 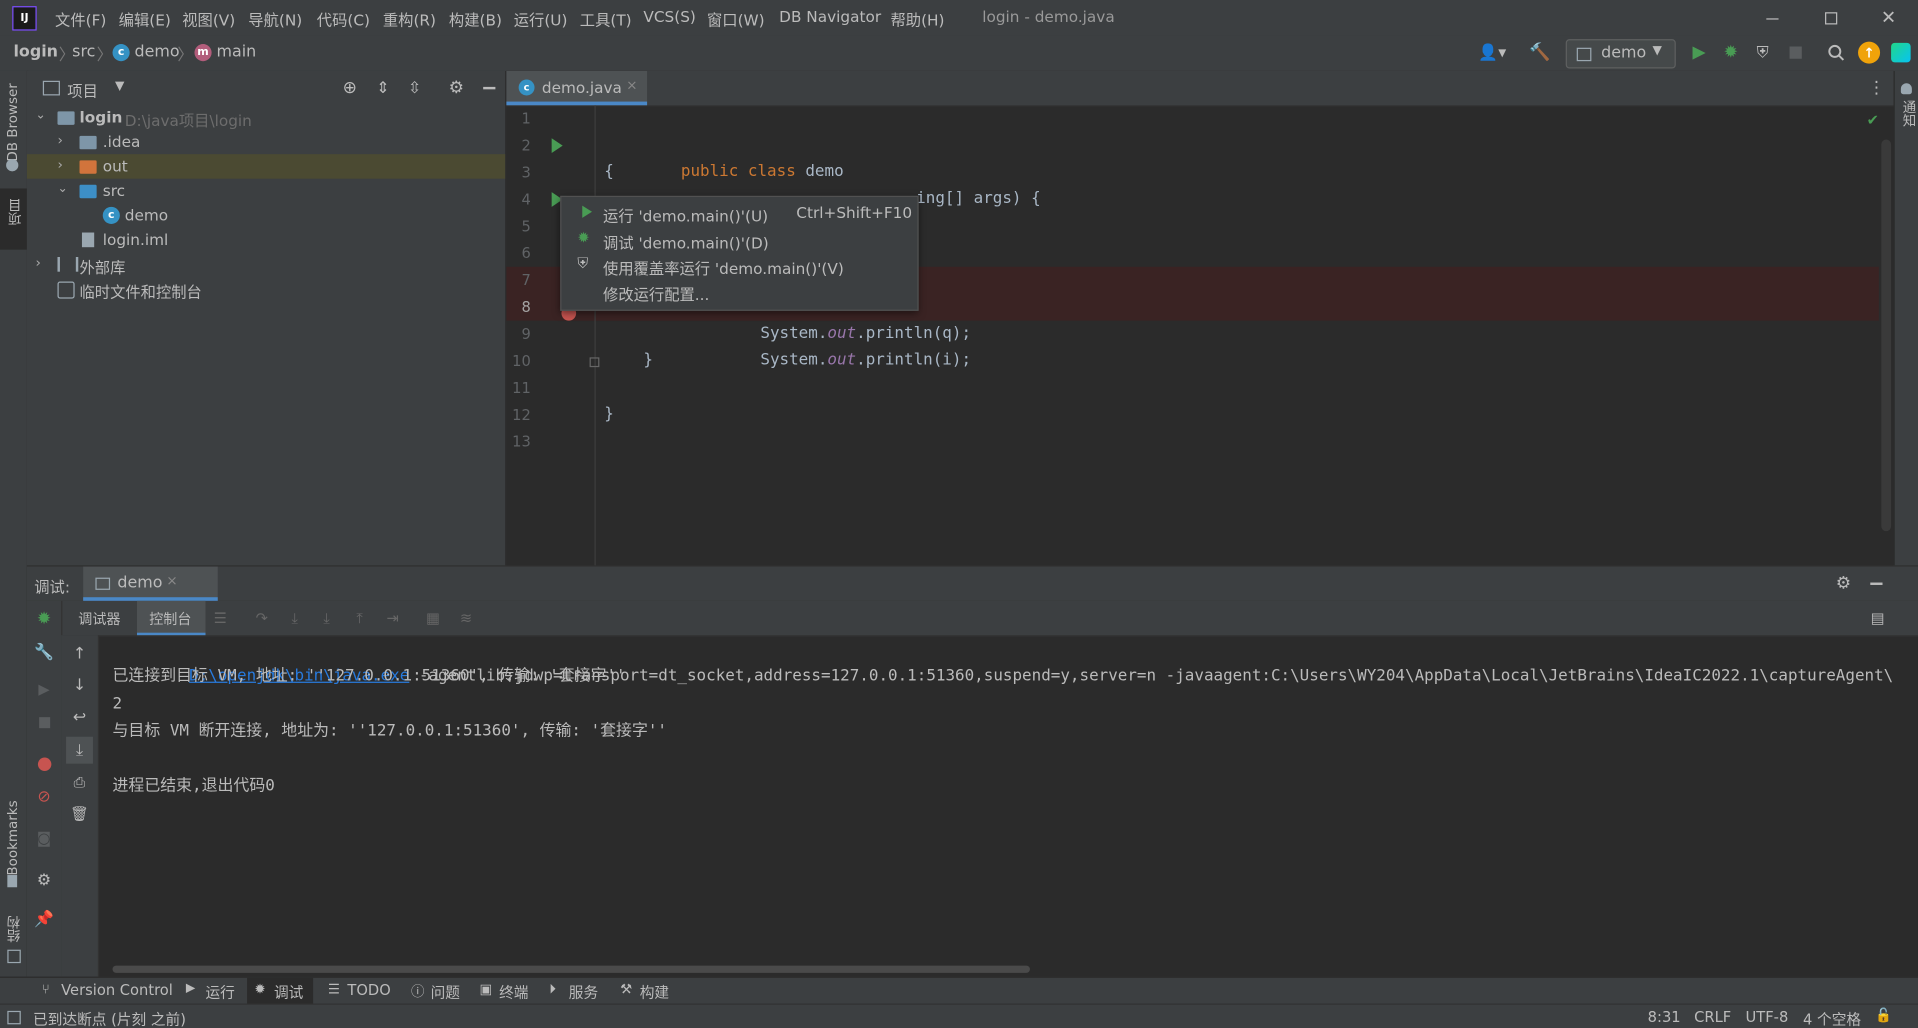 I want to click on breadcrumb-src: src, so click(x=83, y=52).